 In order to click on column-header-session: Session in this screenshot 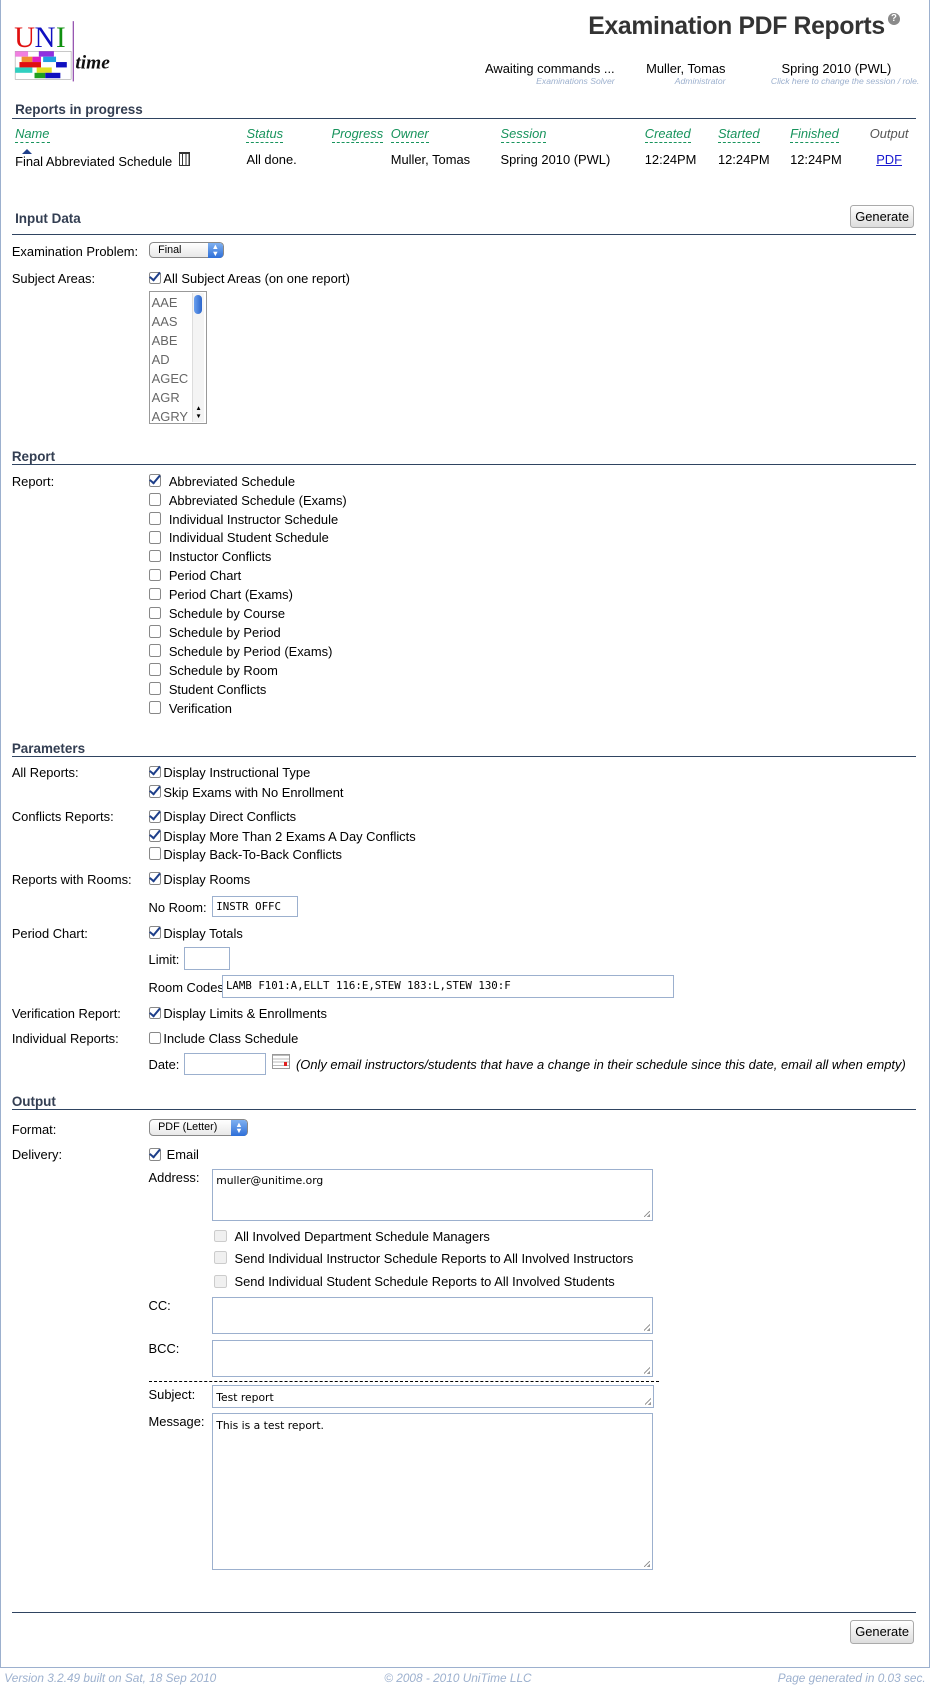, I will do `click(523, 134)`.